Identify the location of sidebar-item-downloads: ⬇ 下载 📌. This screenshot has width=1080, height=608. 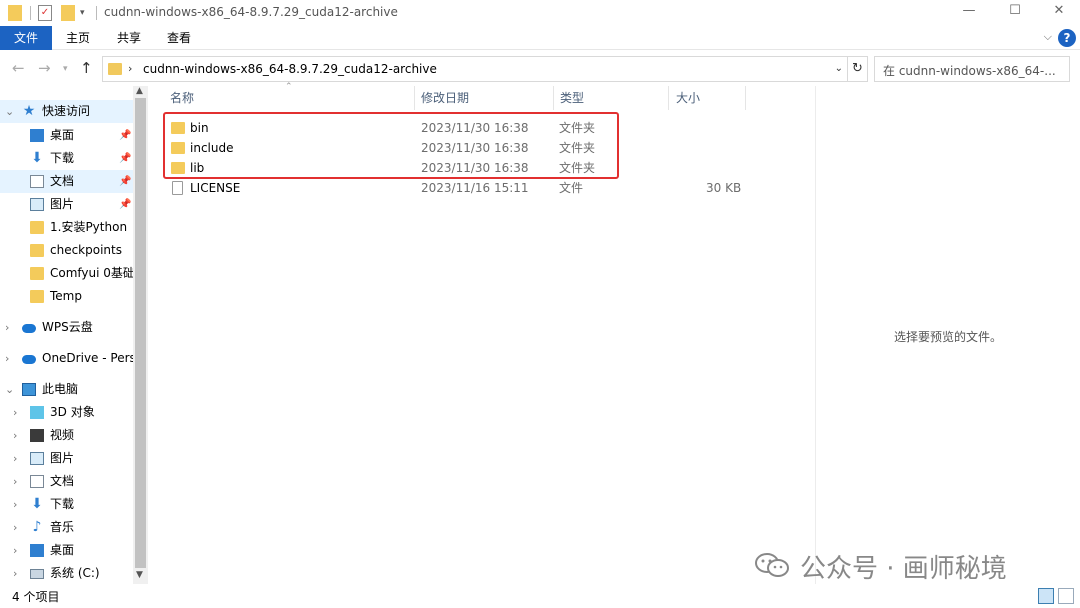
(66, 158).